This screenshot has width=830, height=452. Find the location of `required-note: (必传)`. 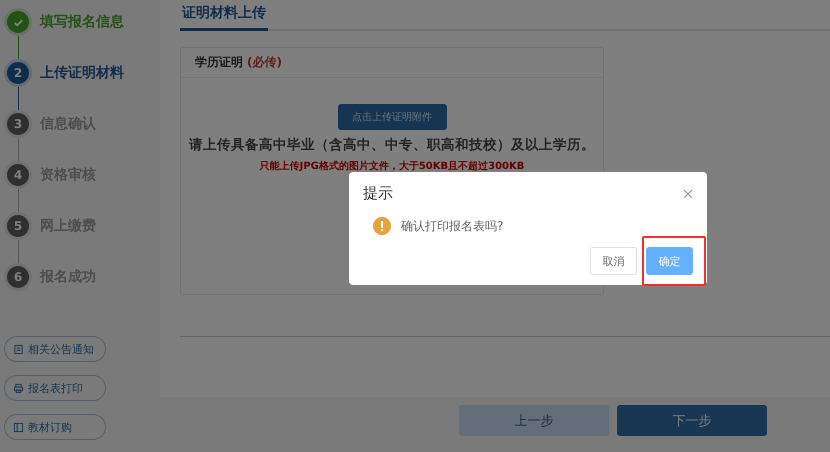

required-note: (必传) is located at coordinates (264, 62).